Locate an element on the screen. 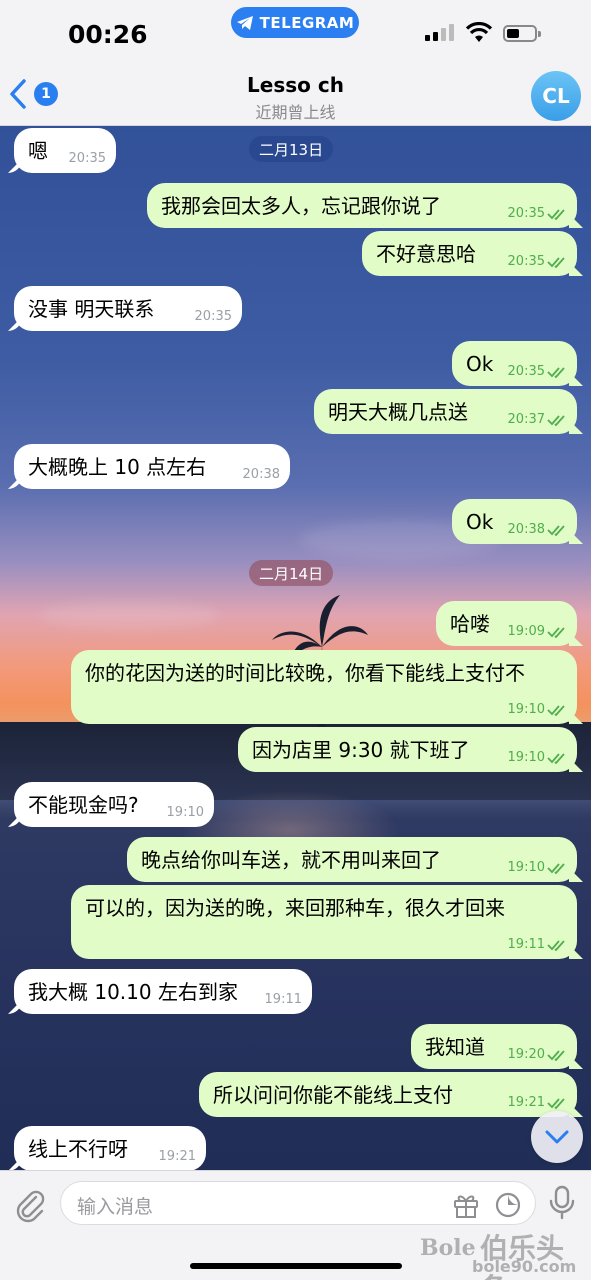  message-composer: 输入消息 Bole 伯乐头条 bole90.com is located at coordinates (295, 1225).